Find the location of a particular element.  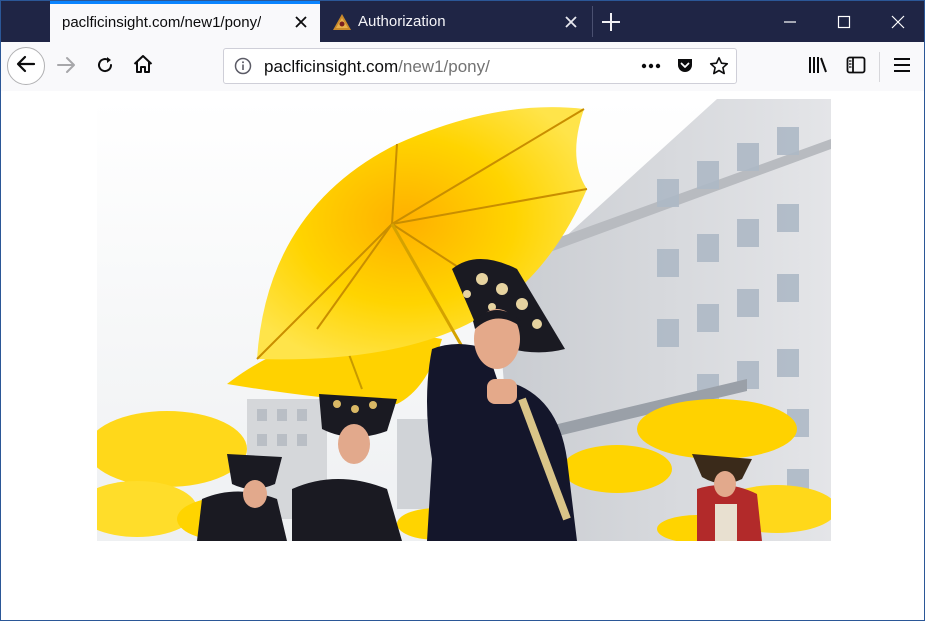

back-button is located at coordinates (26, 66).